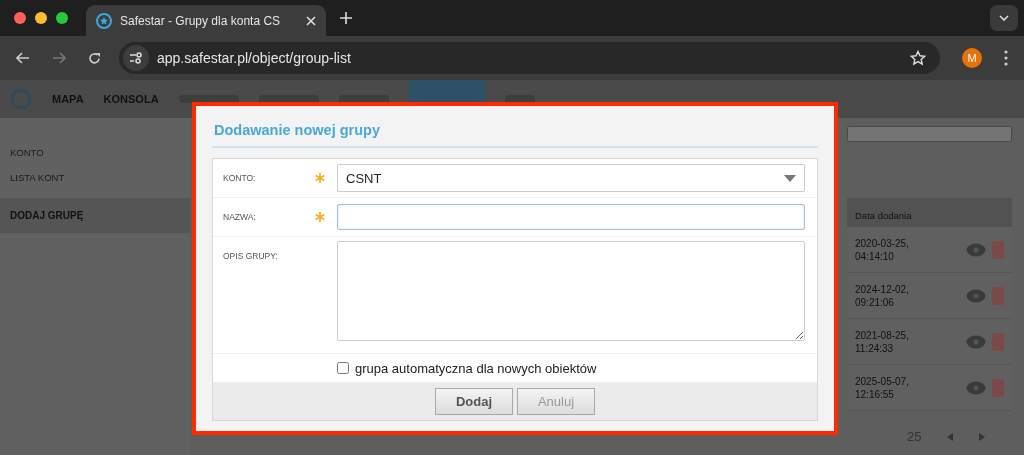  I want to click on sidebar-item: LISTA KONT, so click(95, 177).